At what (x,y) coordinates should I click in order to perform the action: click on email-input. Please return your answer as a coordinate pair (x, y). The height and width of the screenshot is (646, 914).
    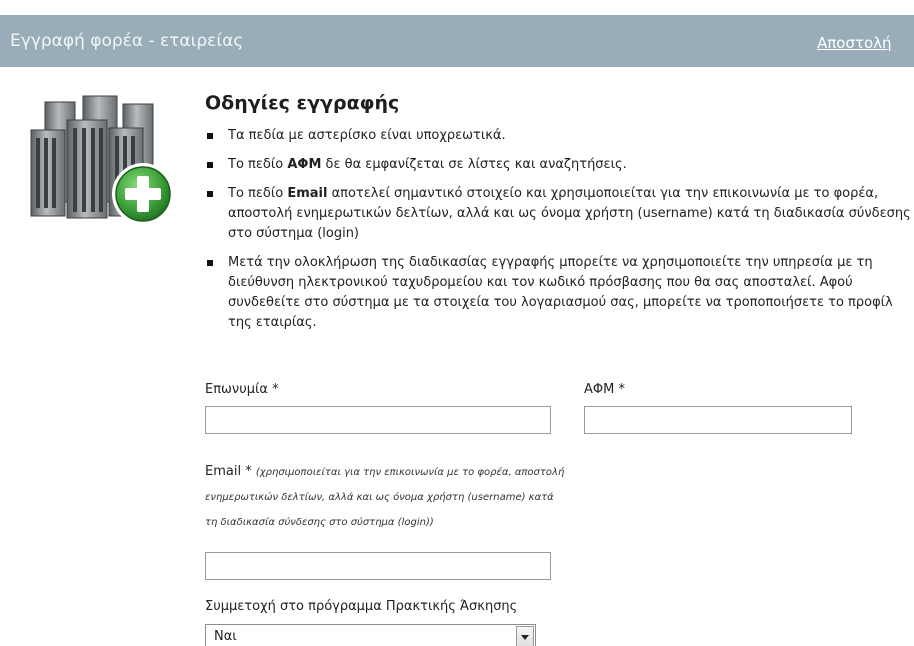
    Looking at the image, I should click on (378, 566).